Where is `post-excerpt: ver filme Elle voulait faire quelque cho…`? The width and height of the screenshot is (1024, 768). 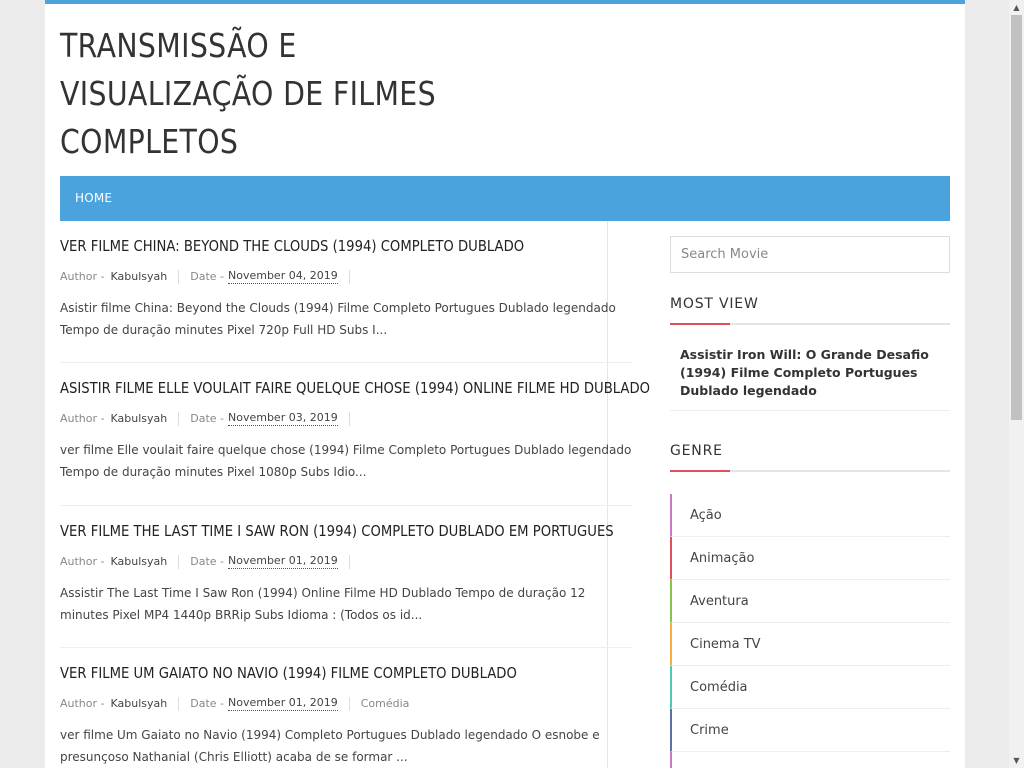
post-excerpt: ver filme Elle voulait faire quelque cho… is located at coordinates (346, 461).